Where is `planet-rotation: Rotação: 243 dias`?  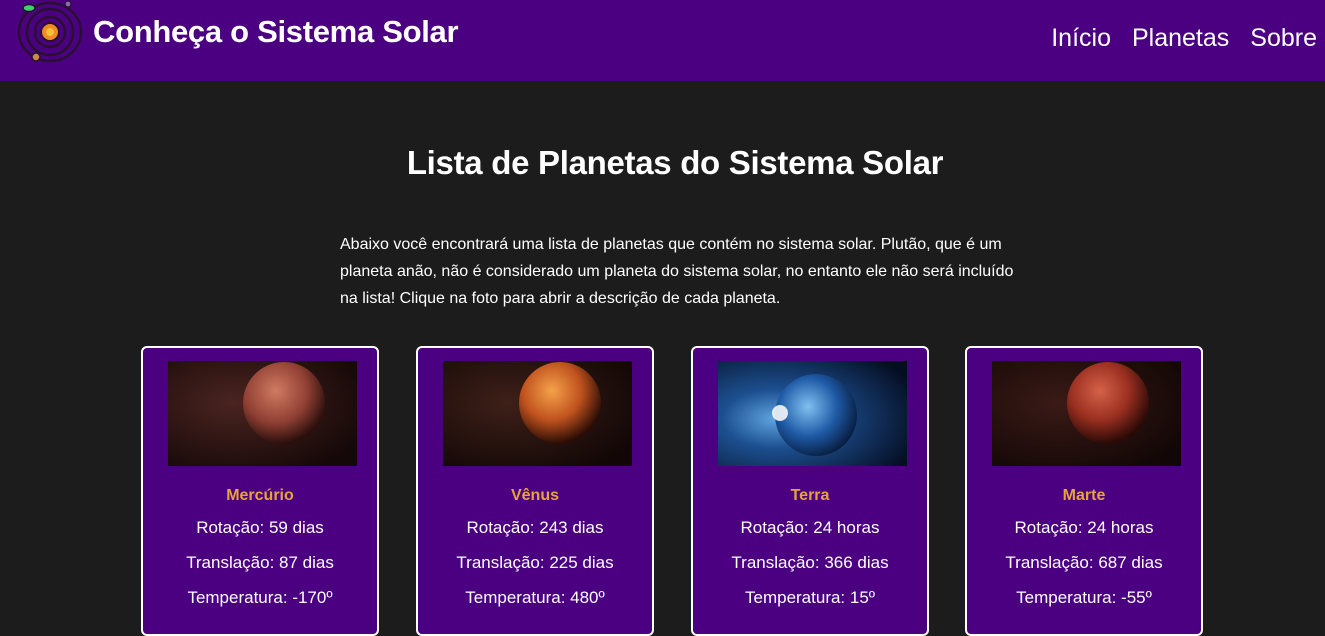 planet-rotation: Rotação: 243 dias is located at coordinates (535, 527).